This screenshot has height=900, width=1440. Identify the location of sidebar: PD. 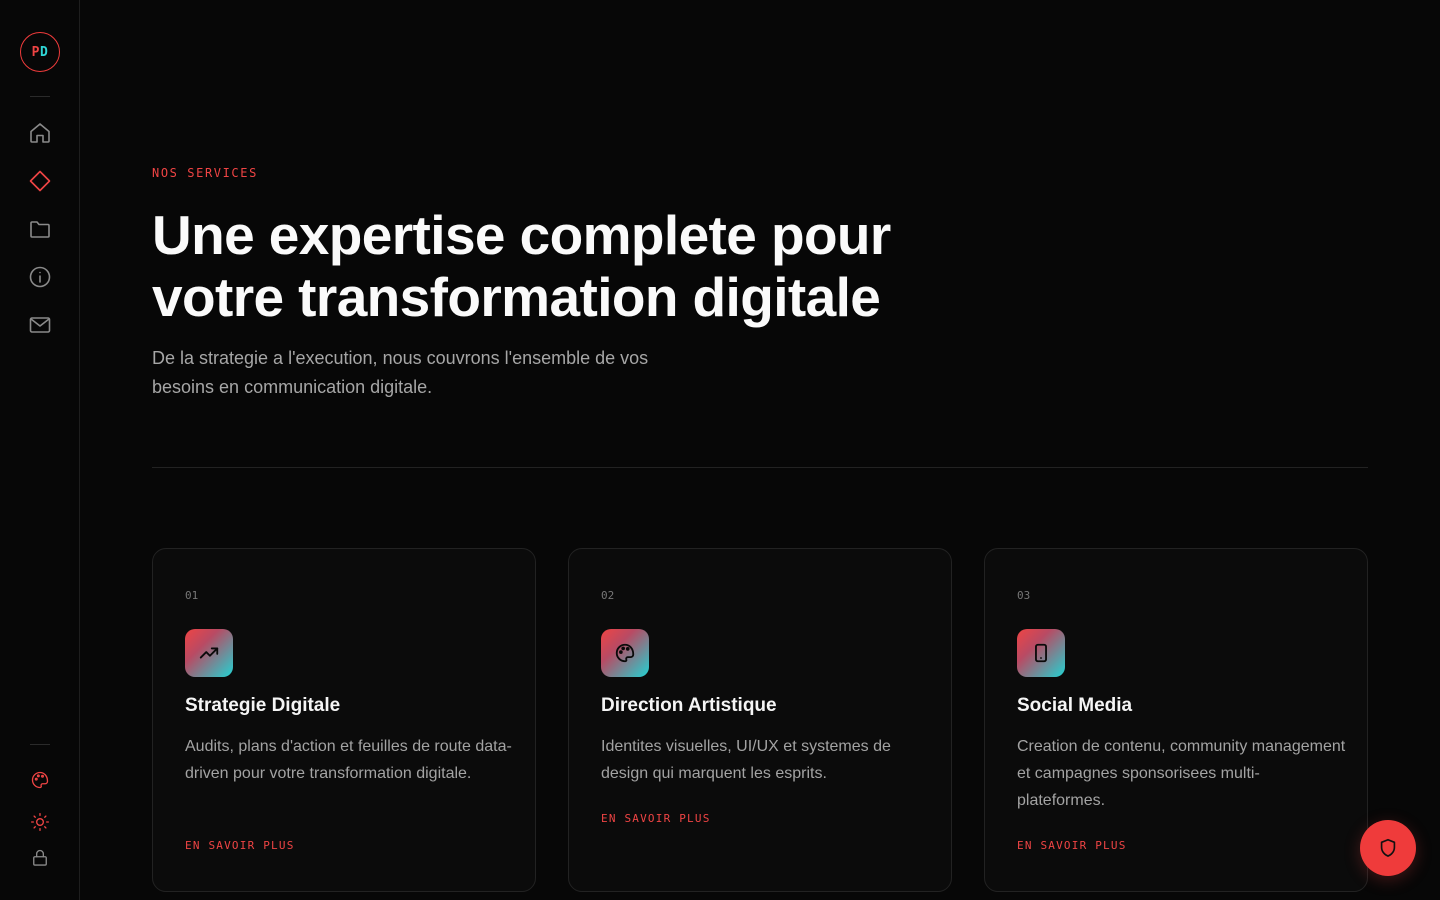
(40, 450).